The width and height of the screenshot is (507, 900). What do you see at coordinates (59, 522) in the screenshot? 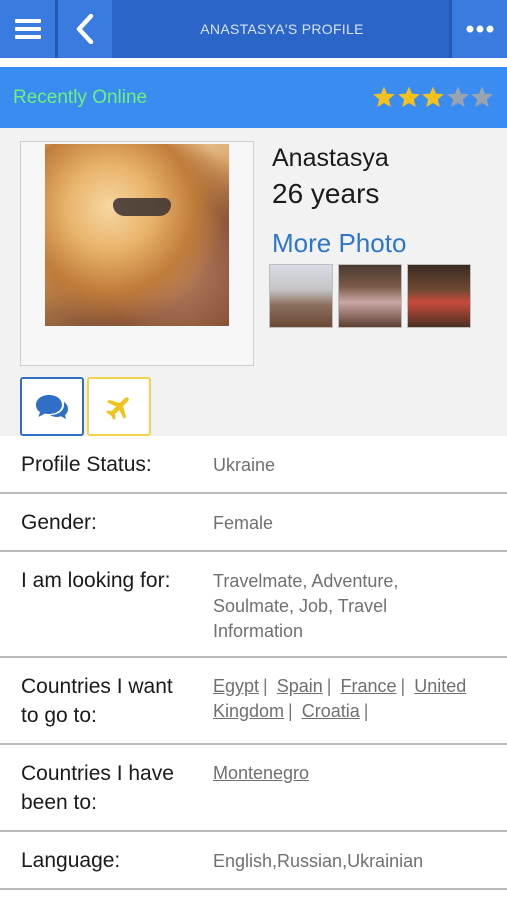
I see `detail-label: Gender:` at bounding box center [59, 522].